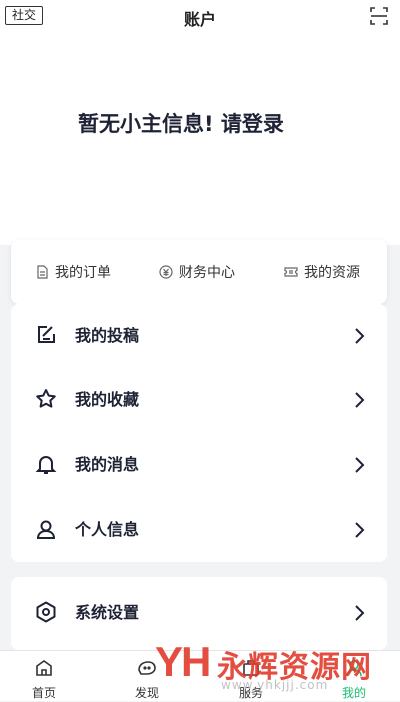  What do you see at coordinates (354, 668) in the screenshot?
I see `profile-icon` at bounding box center [354, 668].